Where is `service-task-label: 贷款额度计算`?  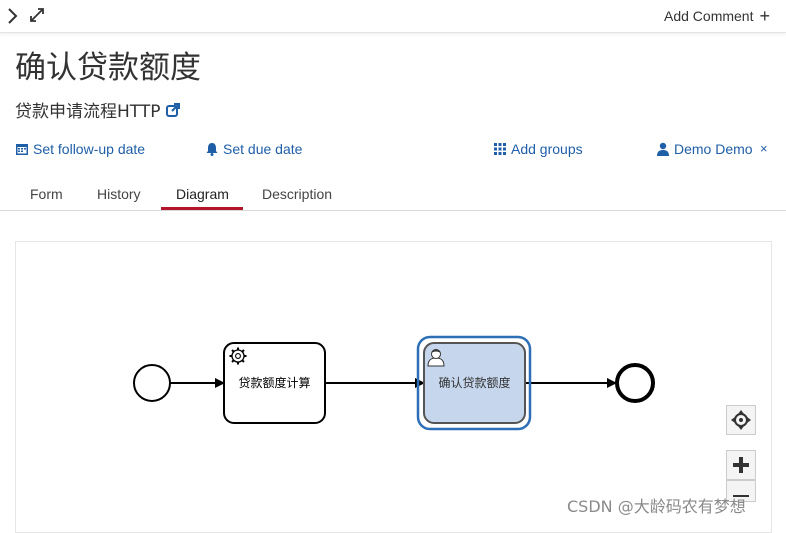 service-task-label: 贷款额度计算 is located at coordinates (274, 382).